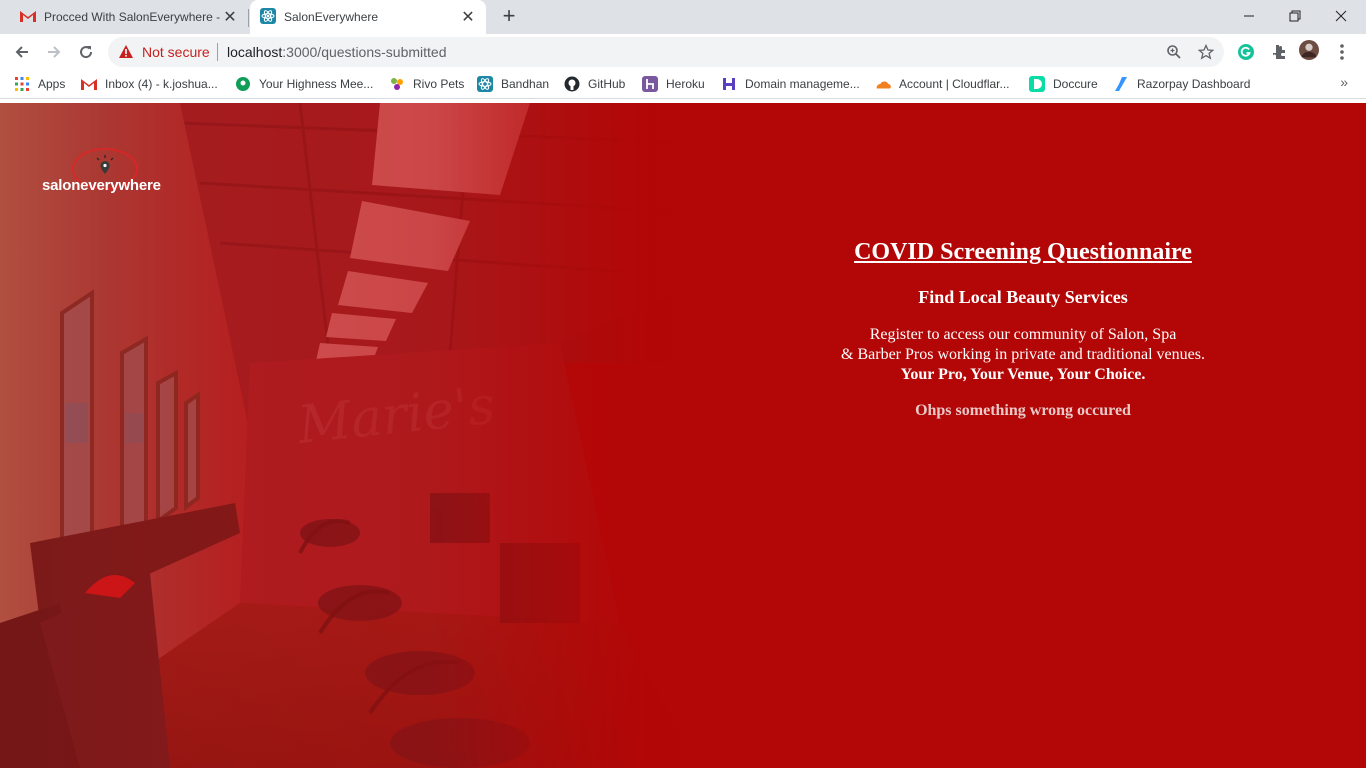 This screenshot has height=768, width=1366. What do you see at coordinates (52, 84) in the screenshot?
I see `bookmark-label: Apps` at bounding box center [52, 84].